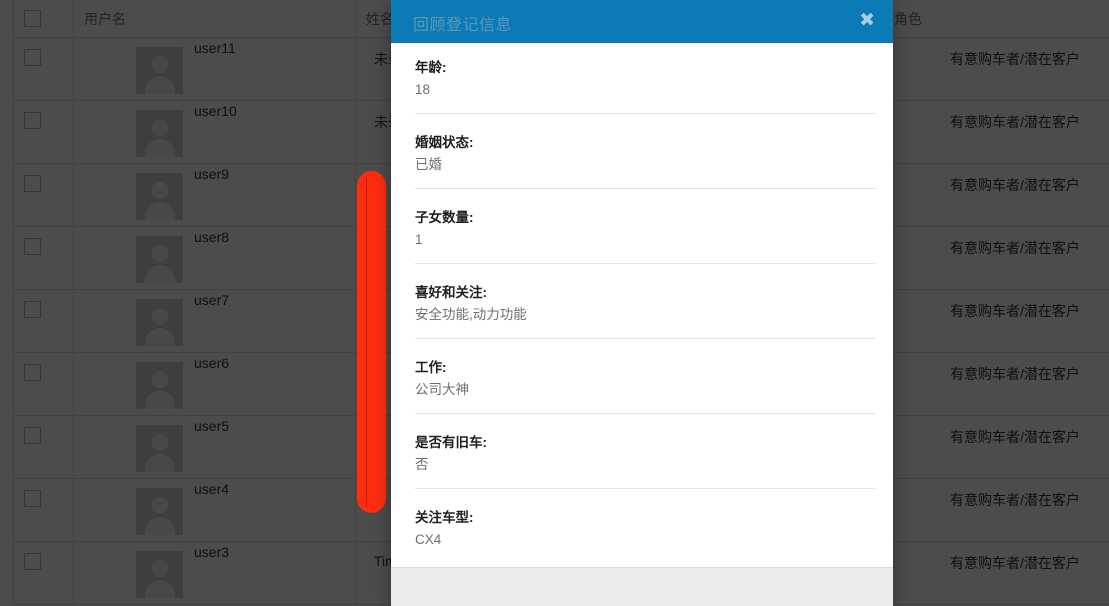 The height and width of the screenshot is (606, 1109). Describe the element at coordinates (419, 239) in the screenshot. I see `field-value: 1` at that location.